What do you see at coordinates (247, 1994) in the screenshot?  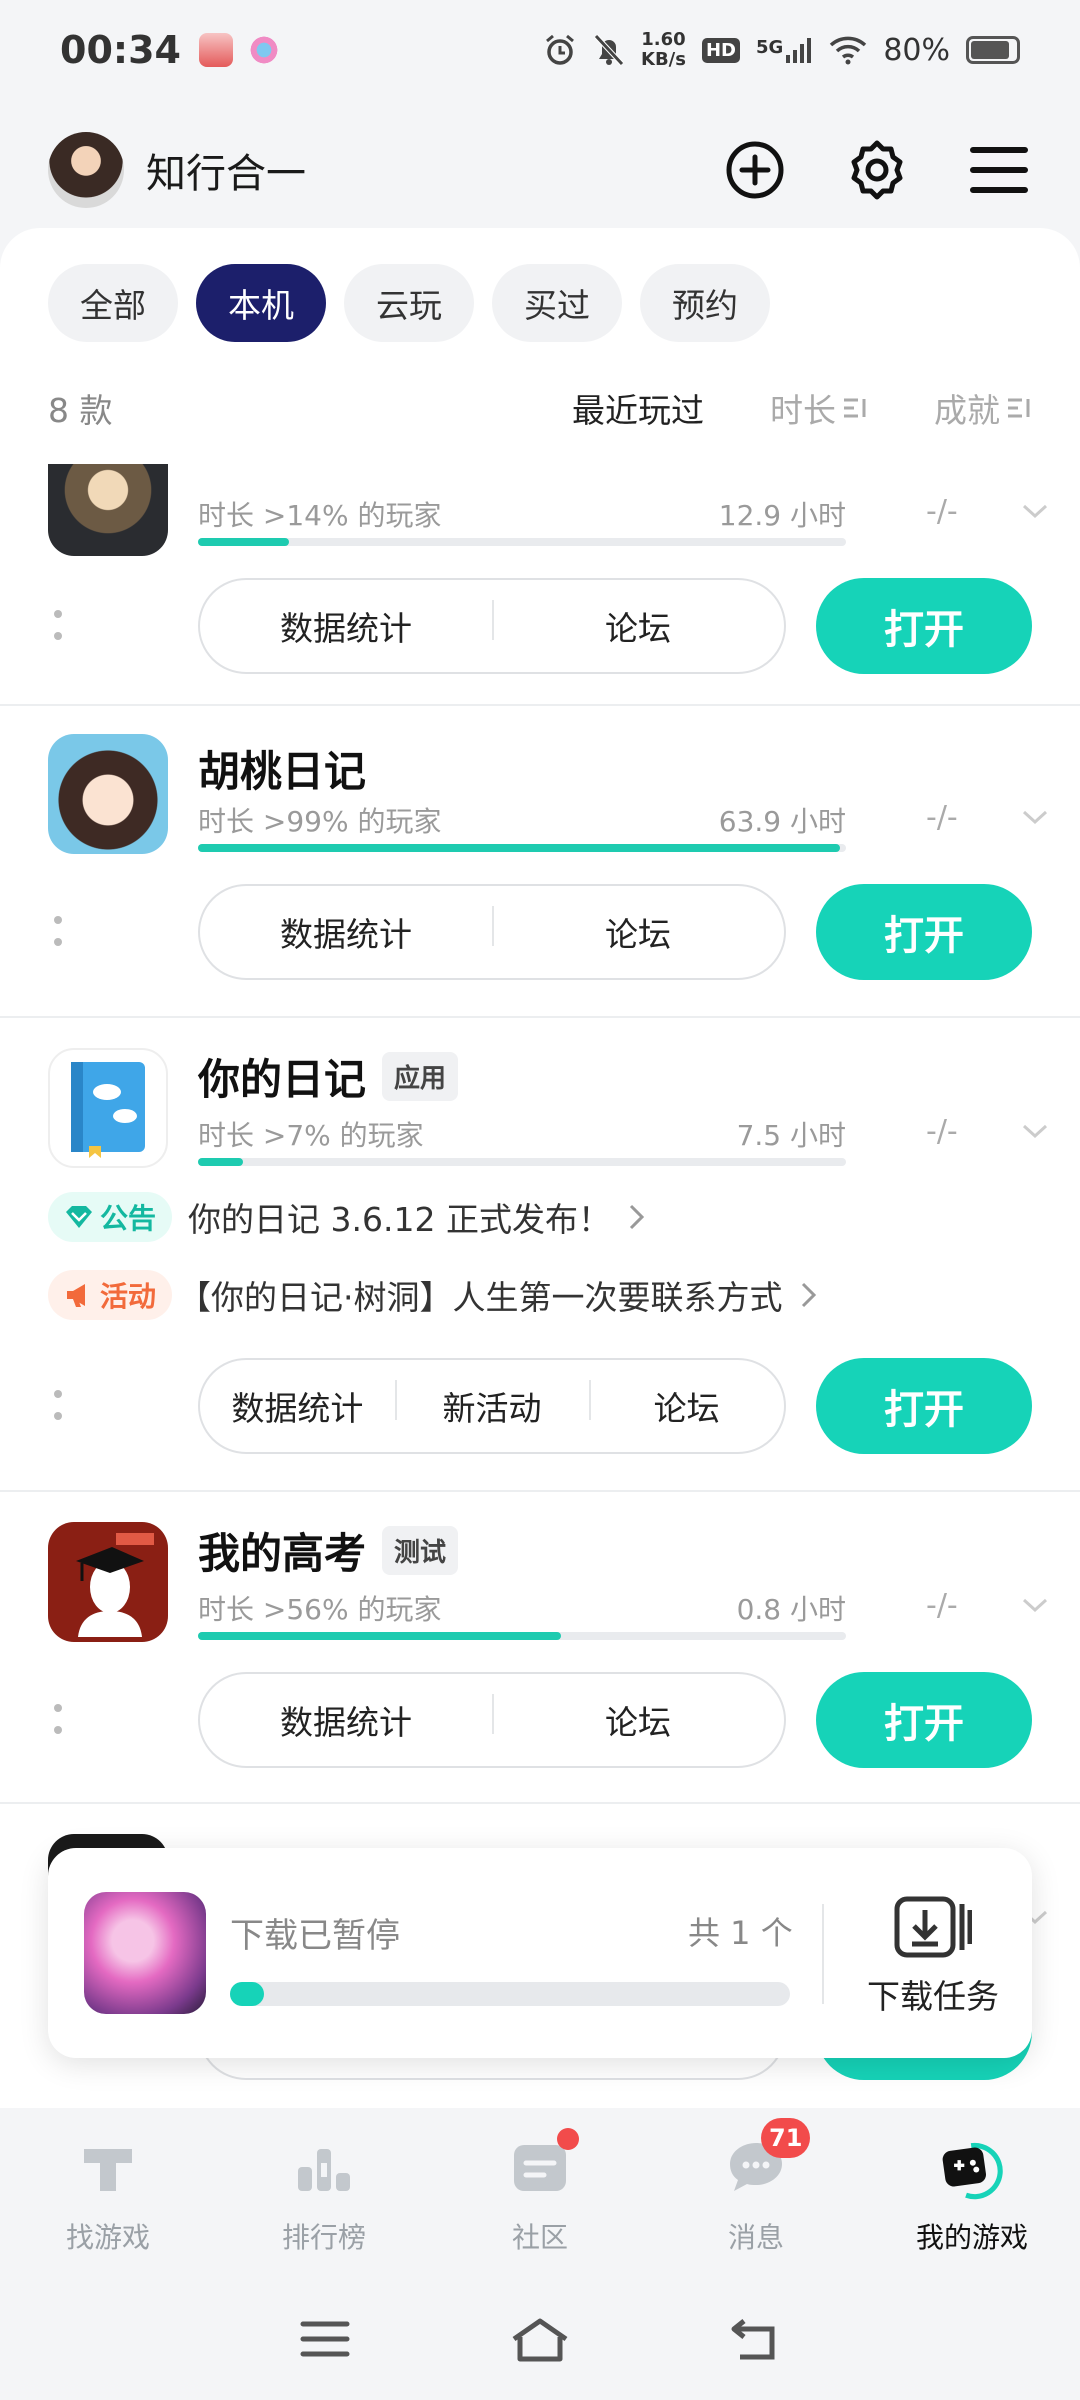 I see `download-progress-fill` at bounding box center [247, 1994].